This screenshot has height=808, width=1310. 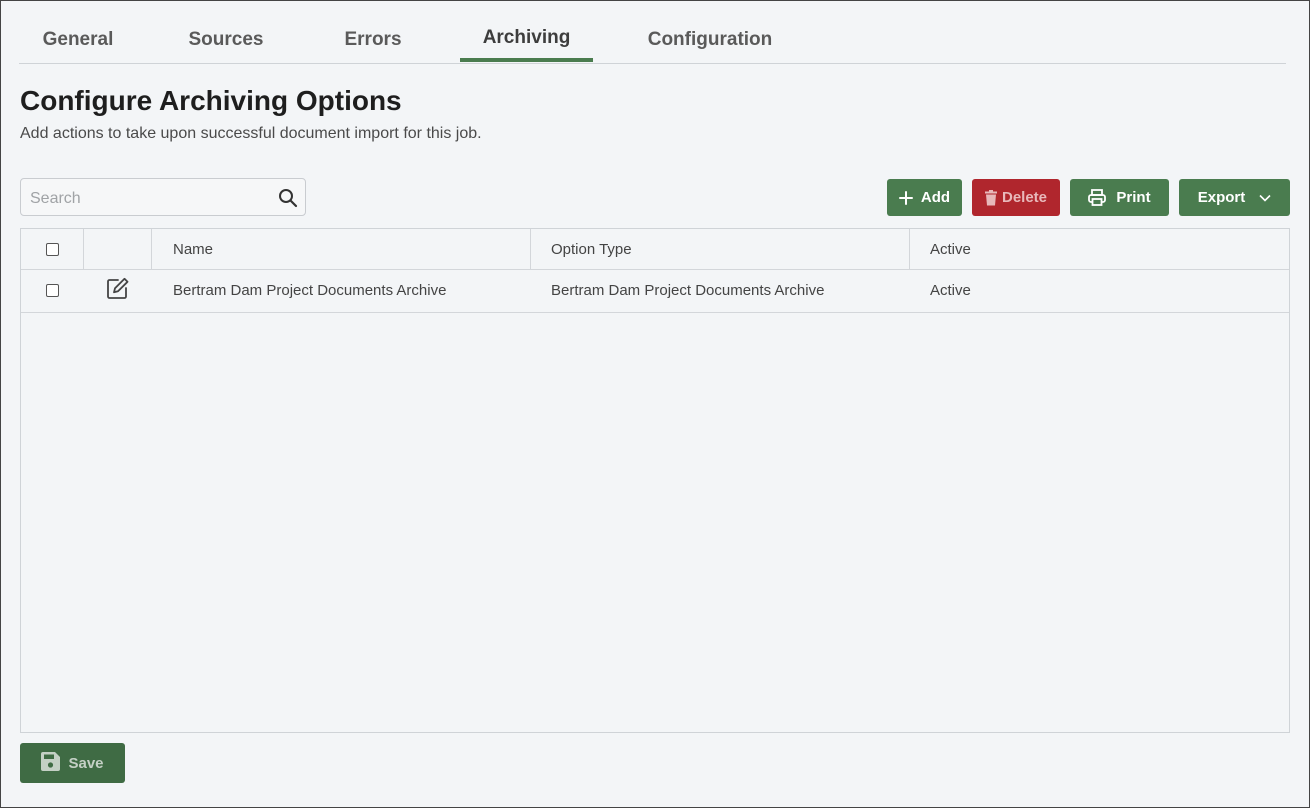 I want to click on printer-icon, so click(x=1097, y=197).